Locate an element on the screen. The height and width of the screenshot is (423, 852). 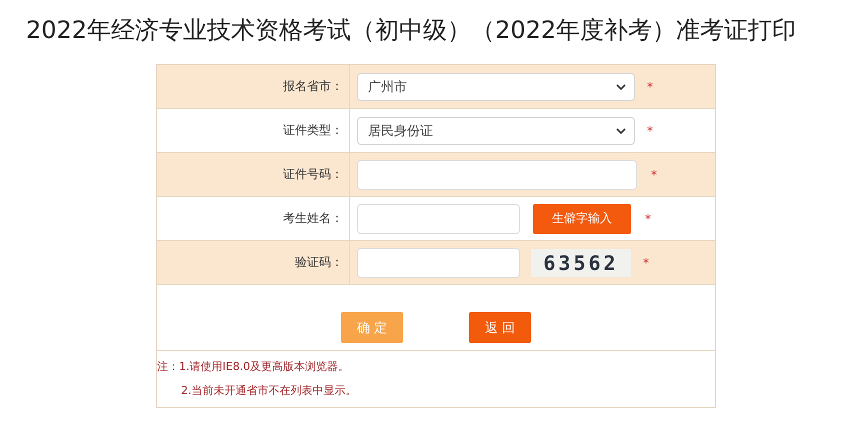
field-label: 验证码： is located at coordinates (319, 262).